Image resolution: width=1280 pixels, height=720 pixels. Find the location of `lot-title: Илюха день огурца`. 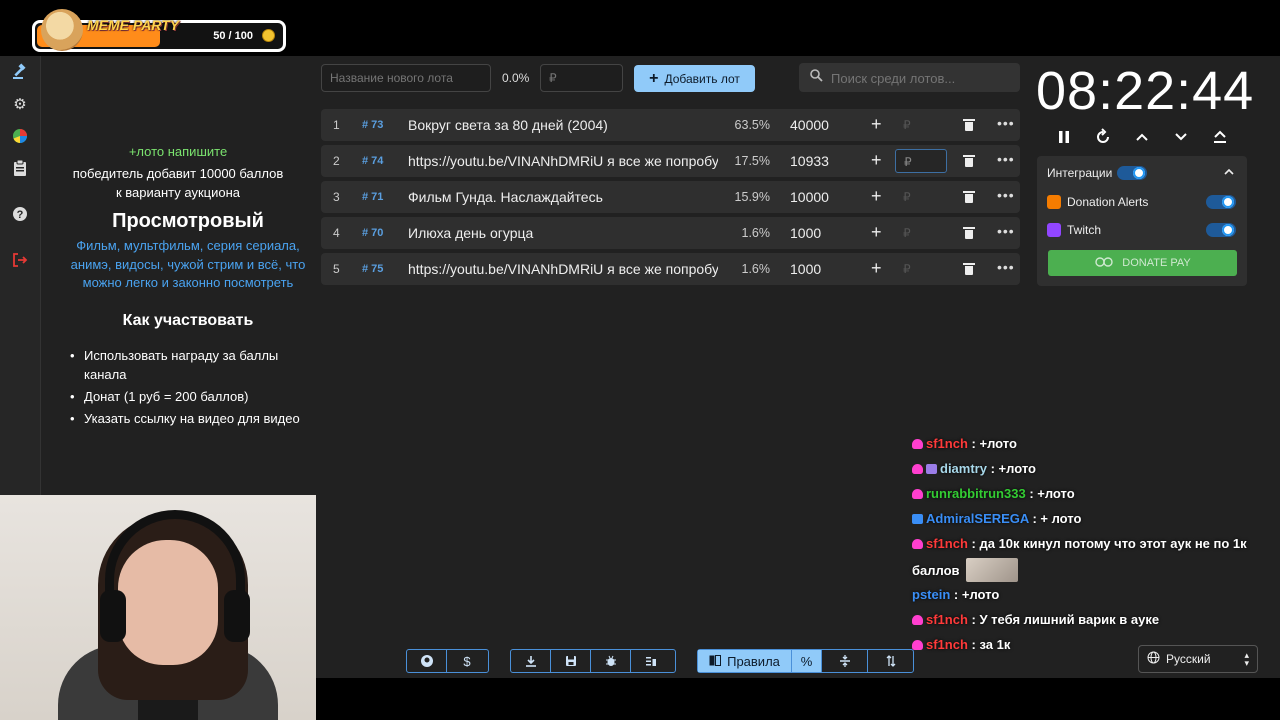

lot-title: Илюха день огурца is located at coordinates (563, 233).